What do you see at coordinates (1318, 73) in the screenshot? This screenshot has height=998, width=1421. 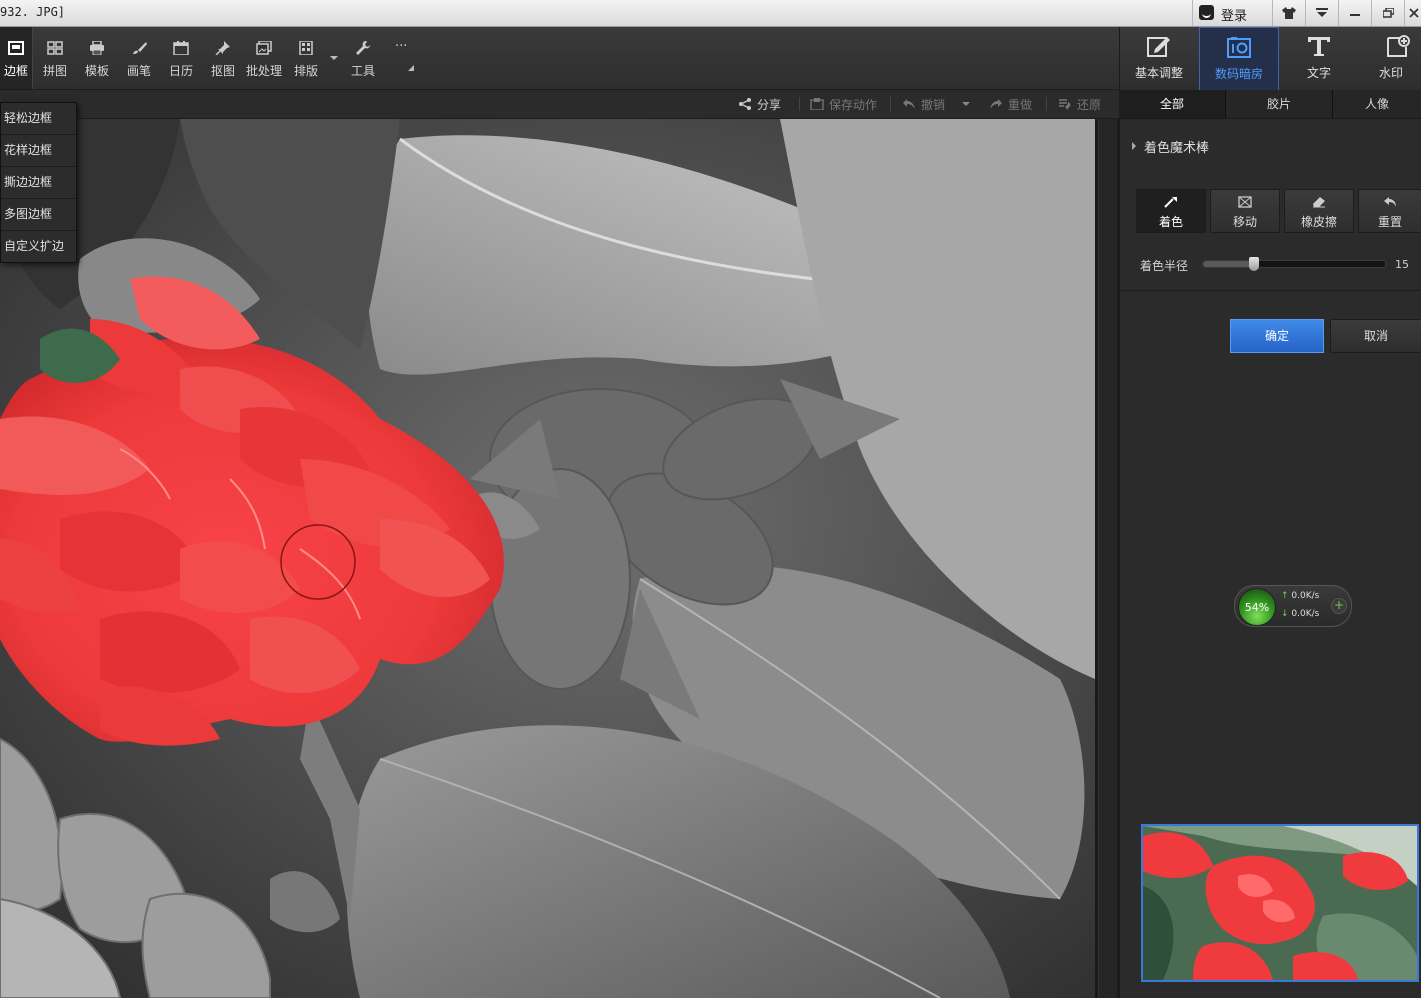 I see `tab-label: 文字` at bounding box center [1318, 73].